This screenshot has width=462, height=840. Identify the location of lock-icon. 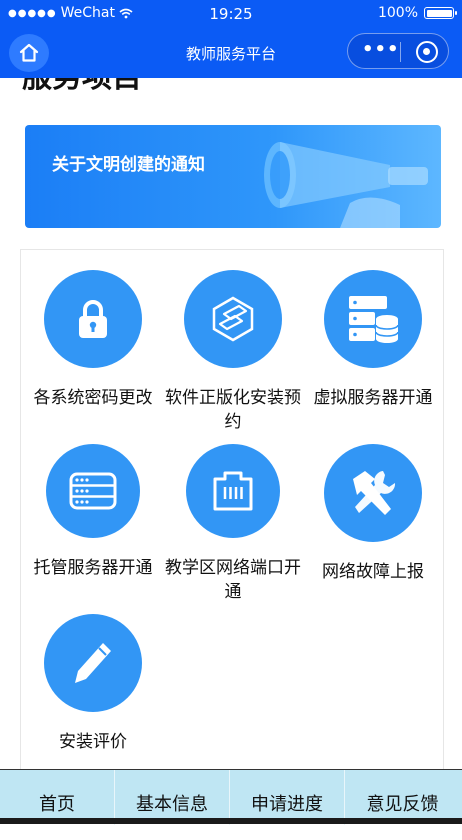
(93, 319).